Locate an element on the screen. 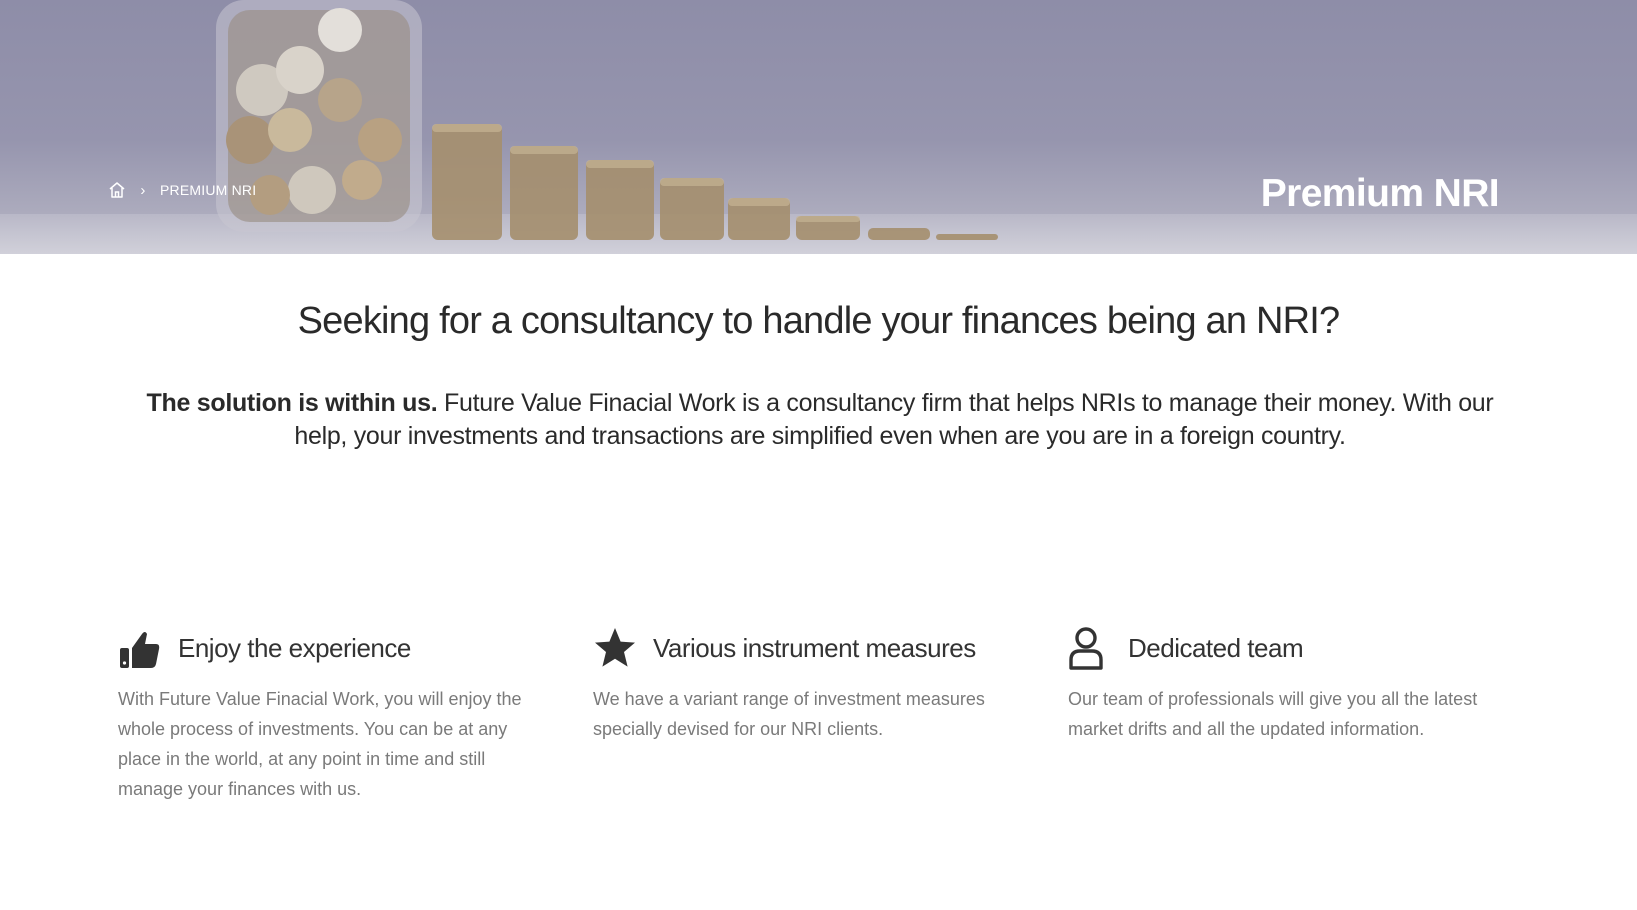 Image resolution: width=1637 pixels, height=910 pixels. page-title: Premium NRI is located at coordinates (1380, 193).